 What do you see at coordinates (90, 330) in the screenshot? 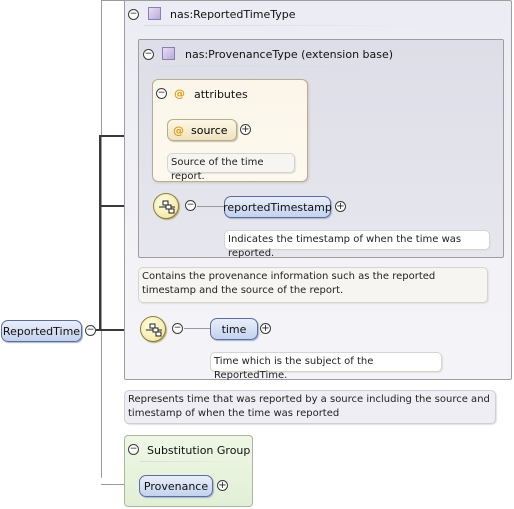
I see `root-element-collapse-icon: −` at bounding box center [90, 330].